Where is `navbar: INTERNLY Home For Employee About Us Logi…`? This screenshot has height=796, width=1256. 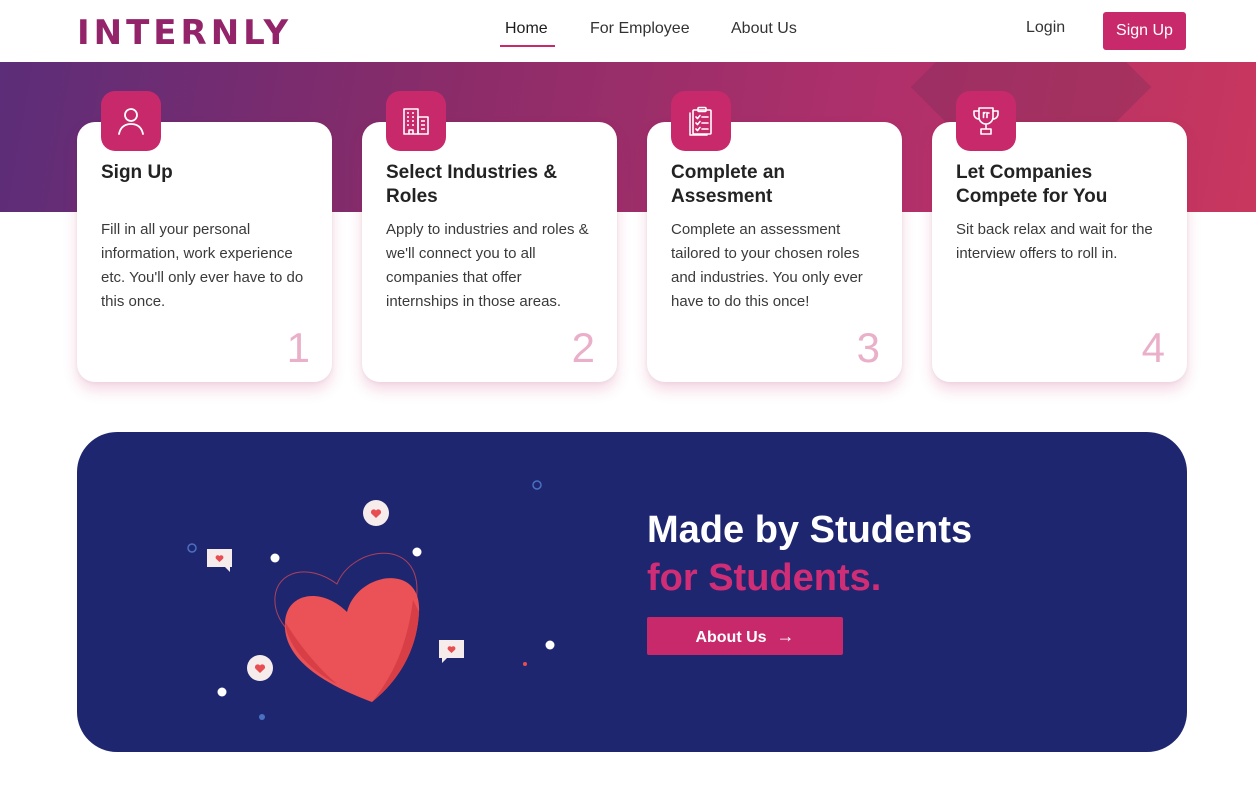 navbar: INTERNLY Home For Employee About Us Logi… is located at coordinates (628, 31).